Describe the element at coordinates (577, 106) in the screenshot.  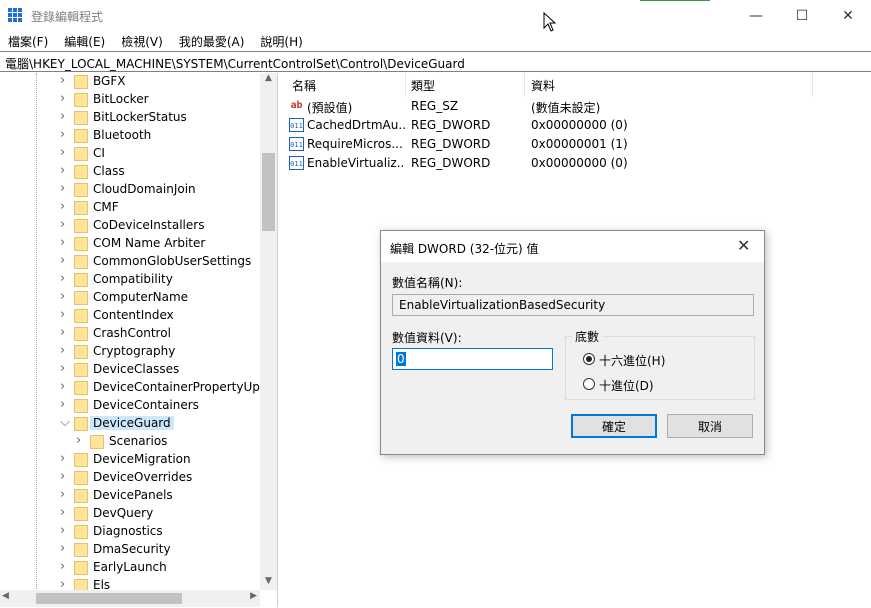
I see `list-item: ab (預設值) REG_SZ (數值未設定)` at that location.